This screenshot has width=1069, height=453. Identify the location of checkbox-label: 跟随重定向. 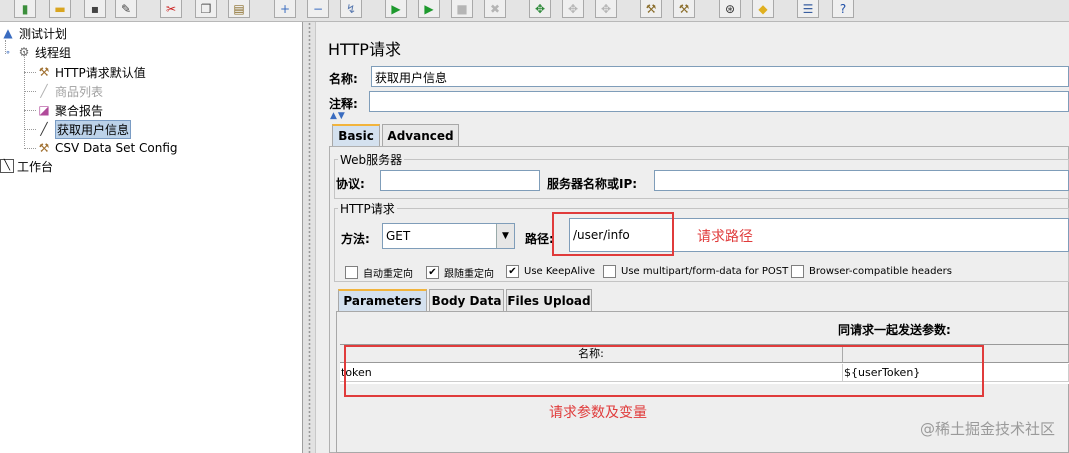
(469, 274).